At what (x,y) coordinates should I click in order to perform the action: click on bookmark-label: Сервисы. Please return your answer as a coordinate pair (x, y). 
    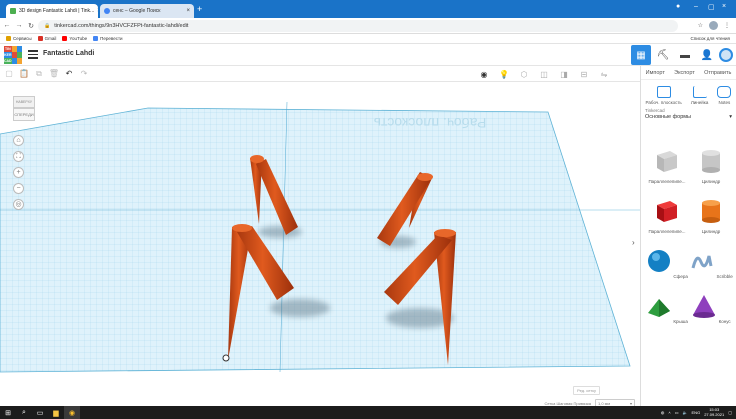
    Looking at the image, I should click on (22, 38).